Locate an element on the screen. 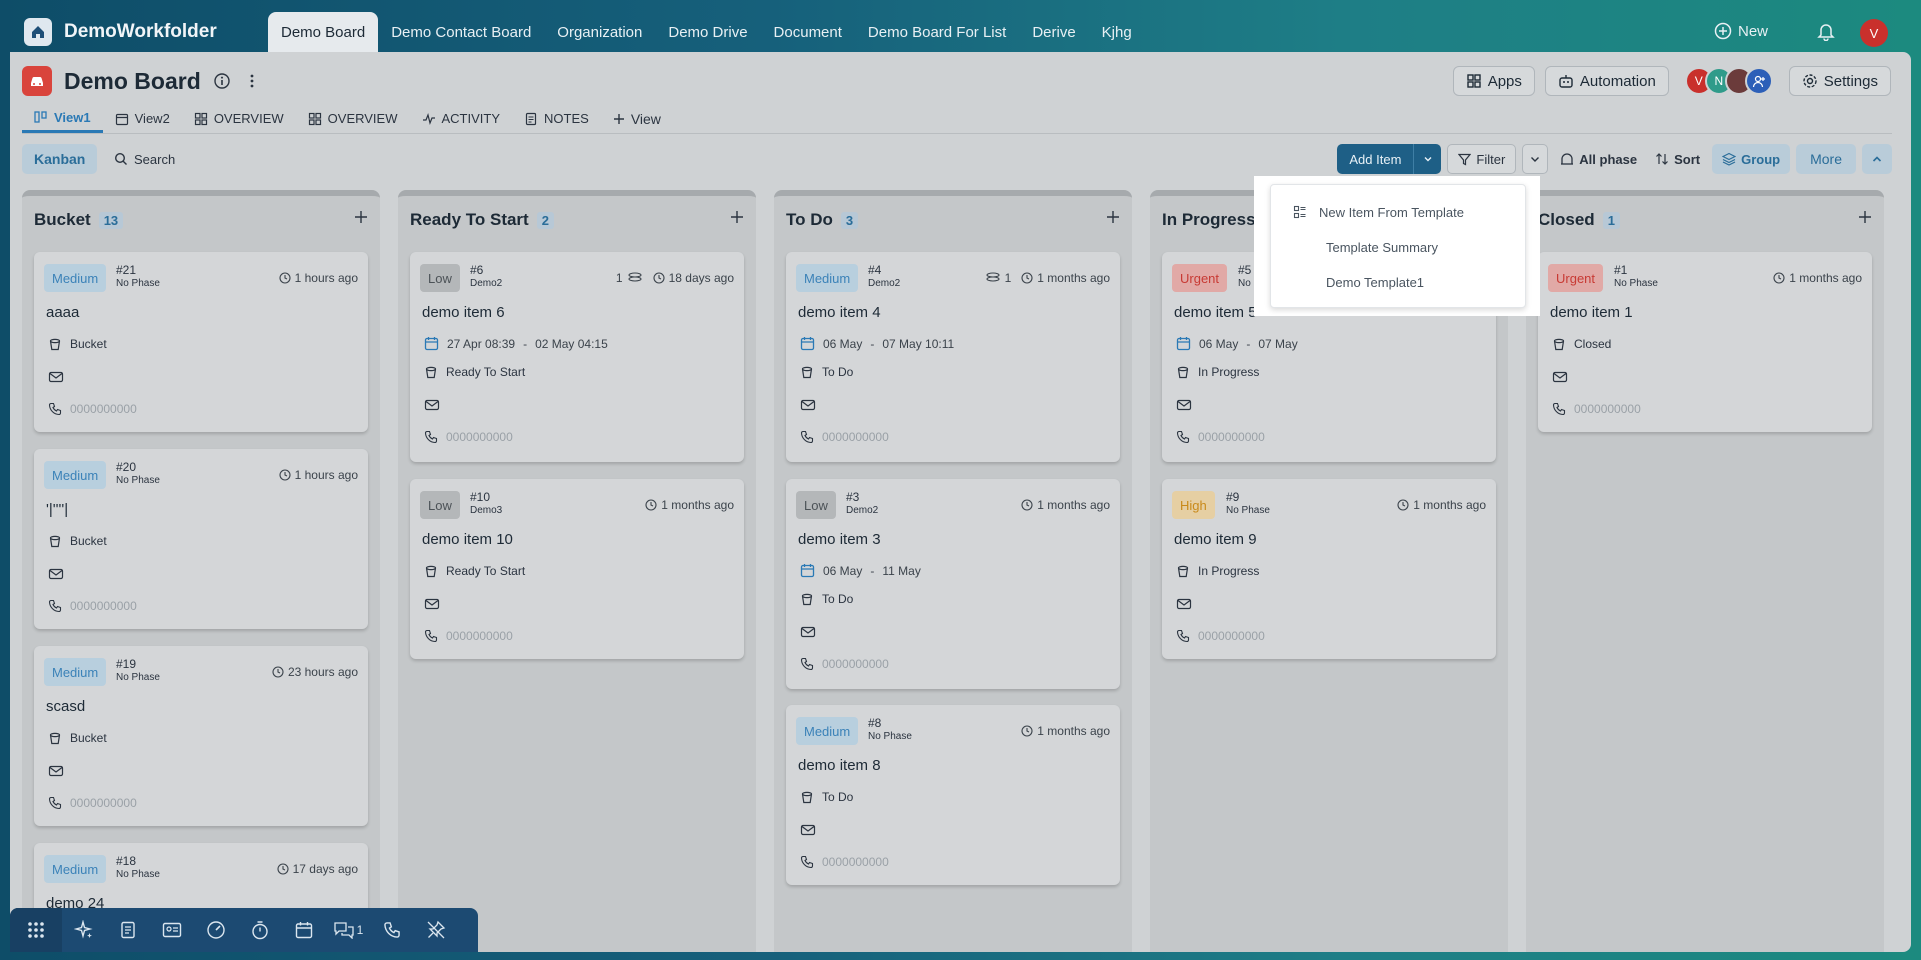 The width and height of the screenshot is (1921, 960). nav-tab-document: Document is located at coordinates (808, 32).